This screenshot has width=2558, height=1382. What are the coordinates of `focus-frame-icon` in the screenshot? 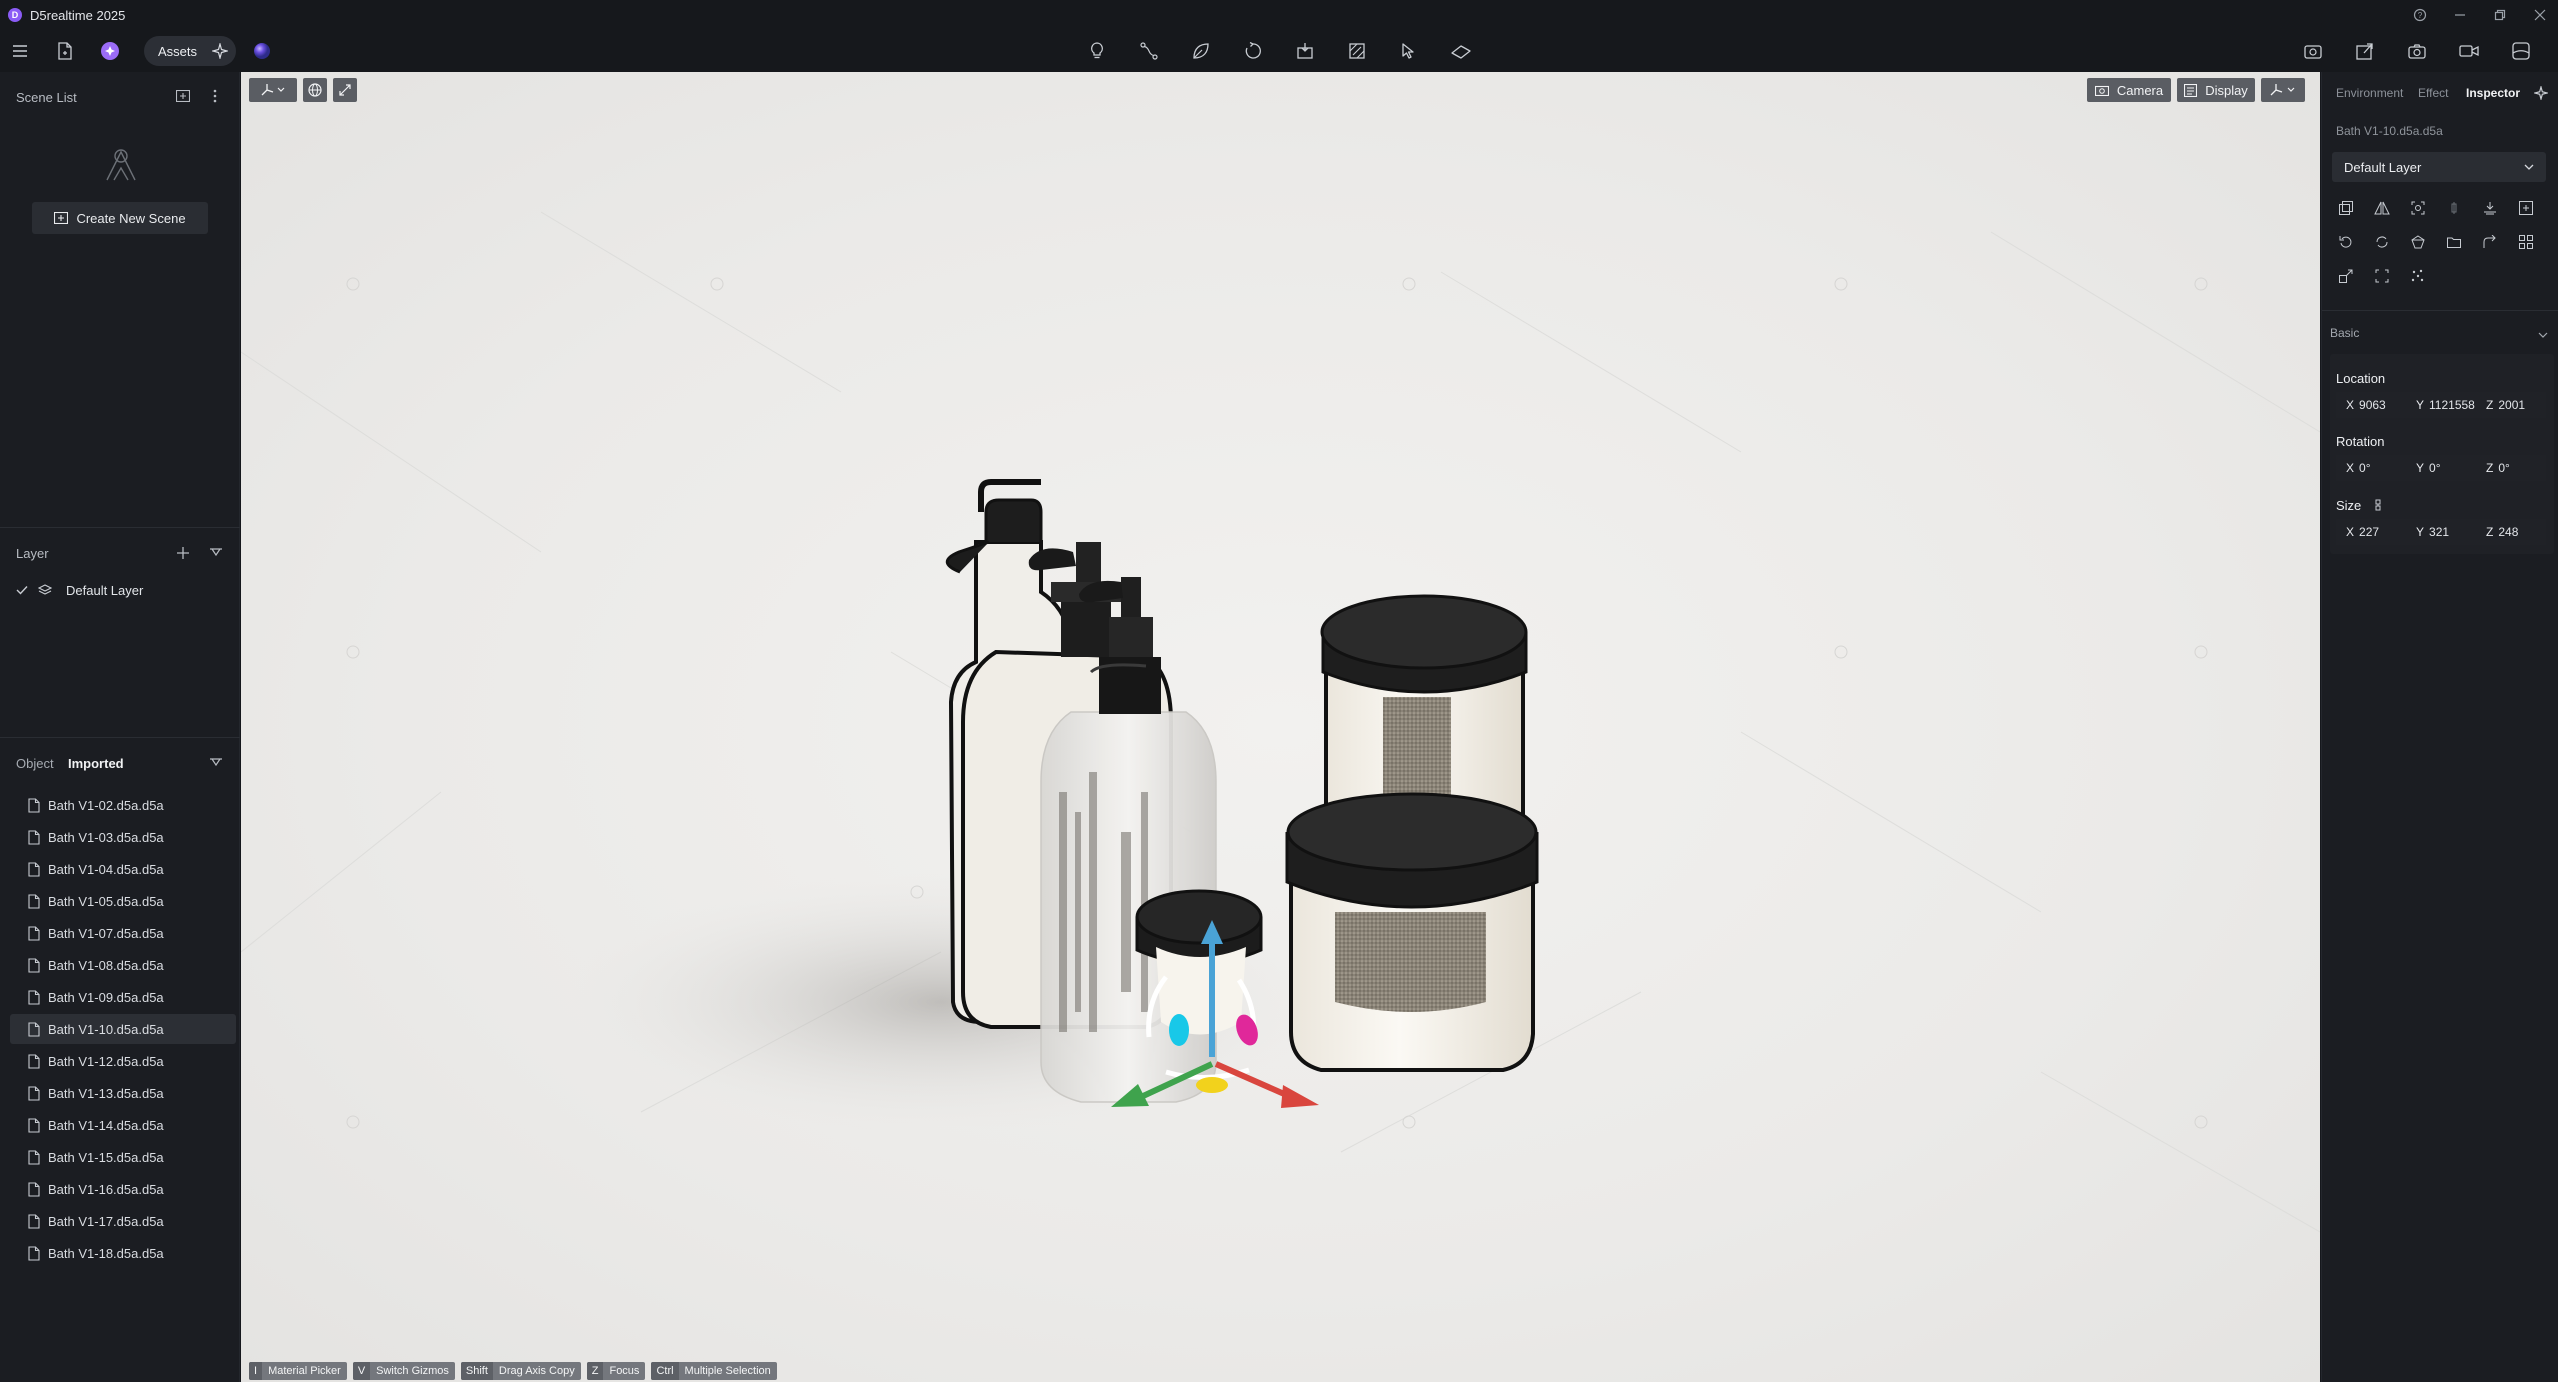 It's located at (2418, 208).